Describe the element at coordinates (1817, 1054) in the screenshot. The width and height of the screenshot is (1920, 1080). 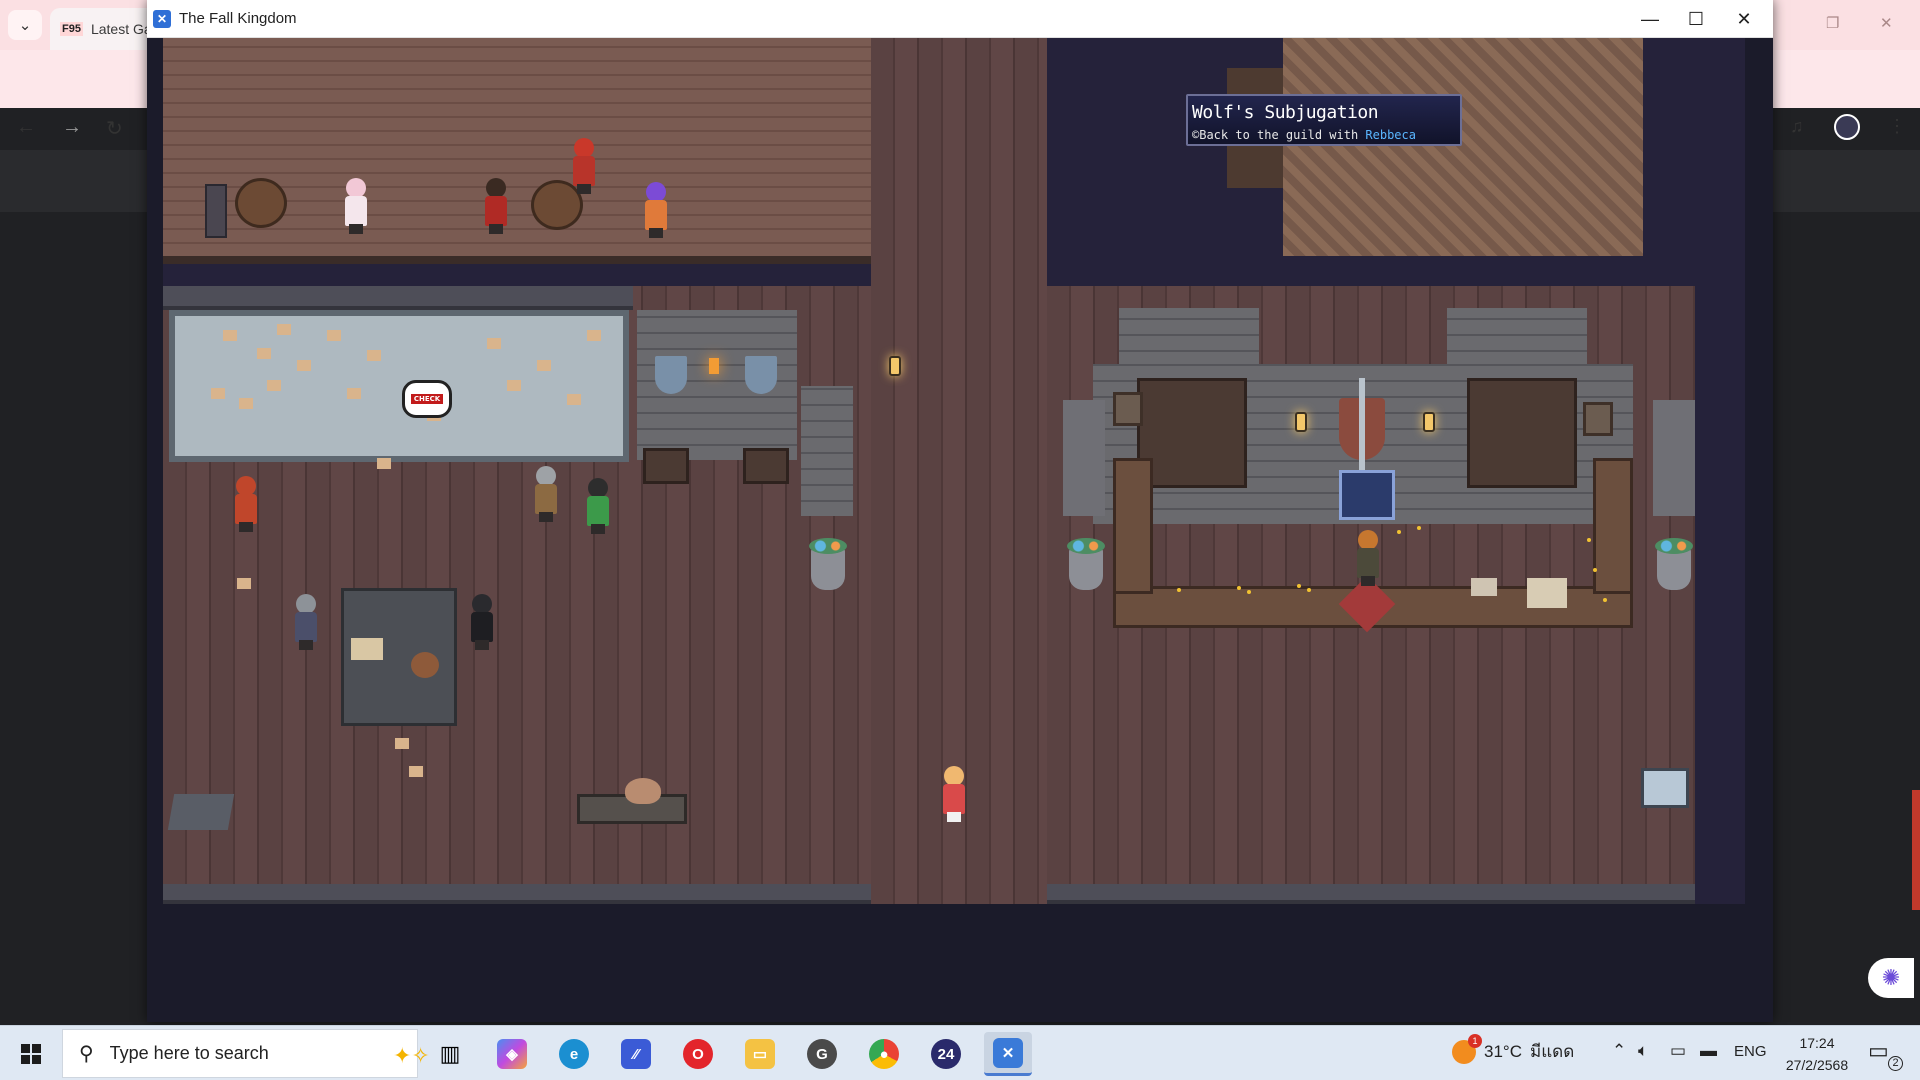
I see `clock: 17:24 27/2/2568` at that location.